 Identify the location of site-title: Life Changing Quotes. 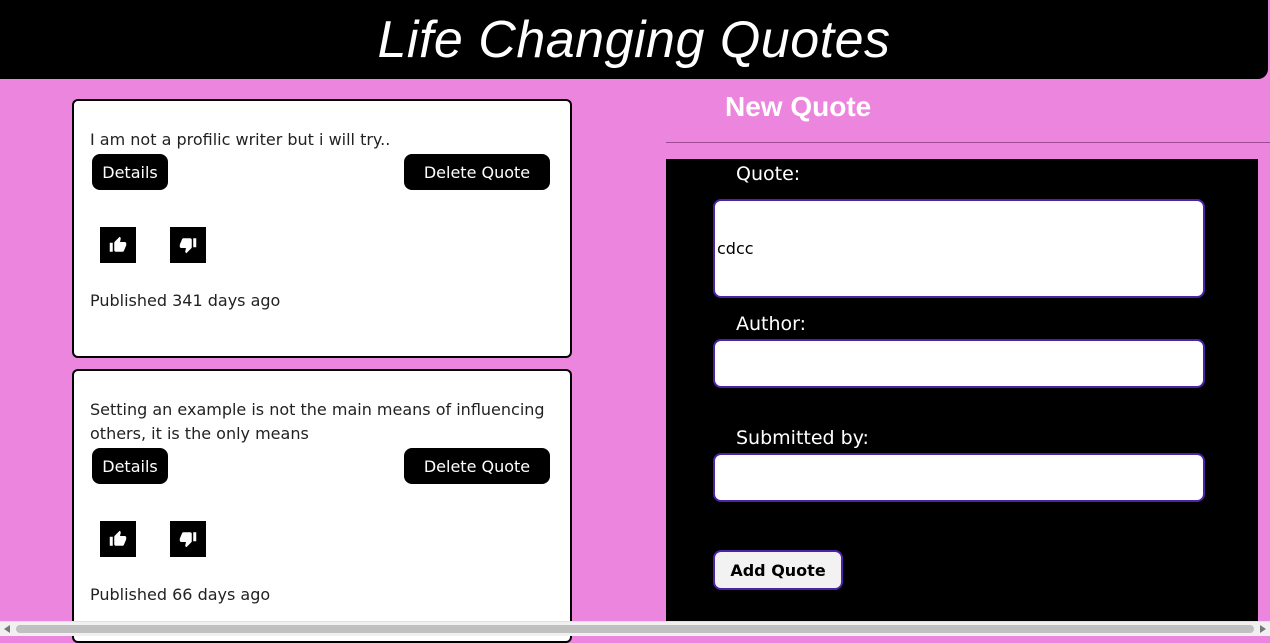
(634, 39).